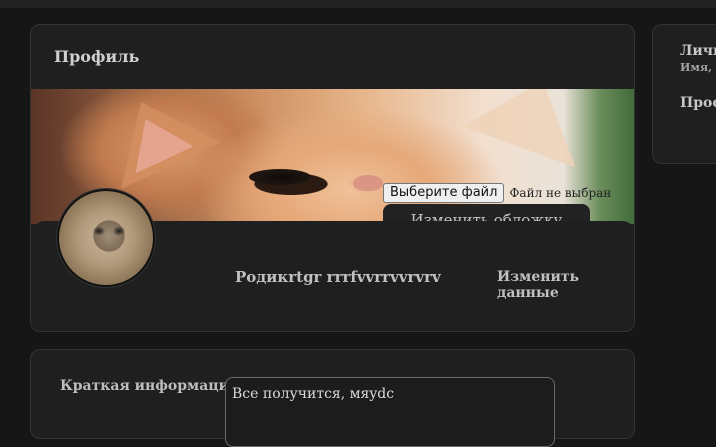  Describe the element at coordinates (97, 56) in the screenshot. I see `profile-title: Профиль` at that location.